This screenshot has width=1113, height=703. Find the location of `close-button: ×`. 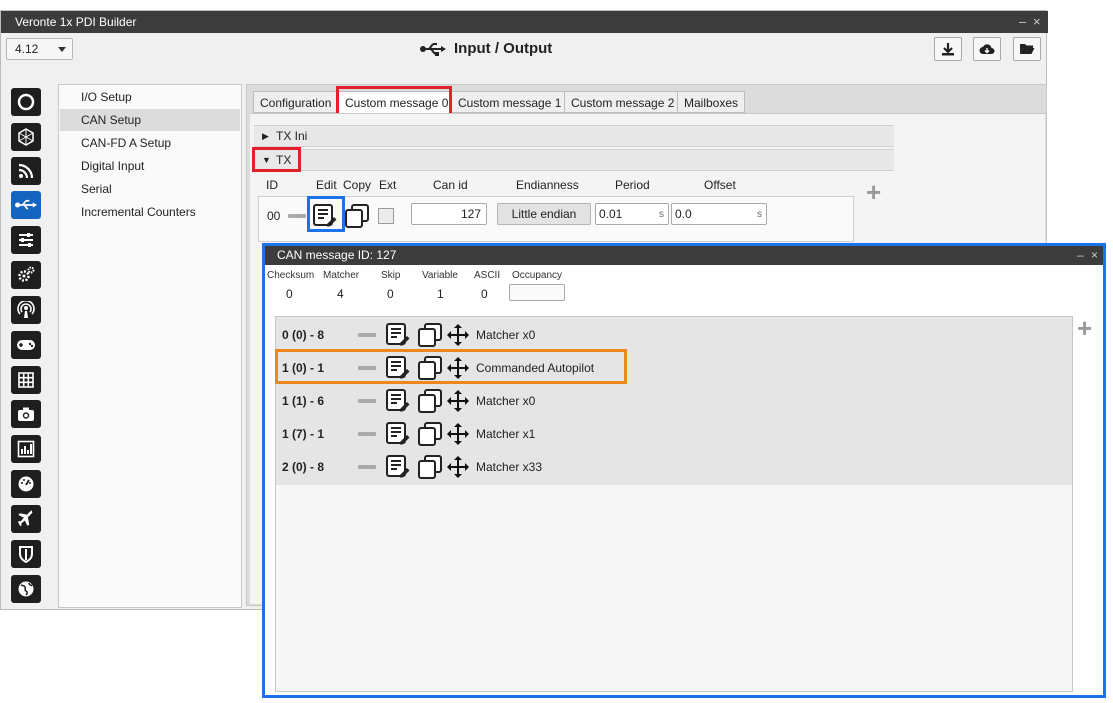

close-button: × is located at coordinates (1037, 22).